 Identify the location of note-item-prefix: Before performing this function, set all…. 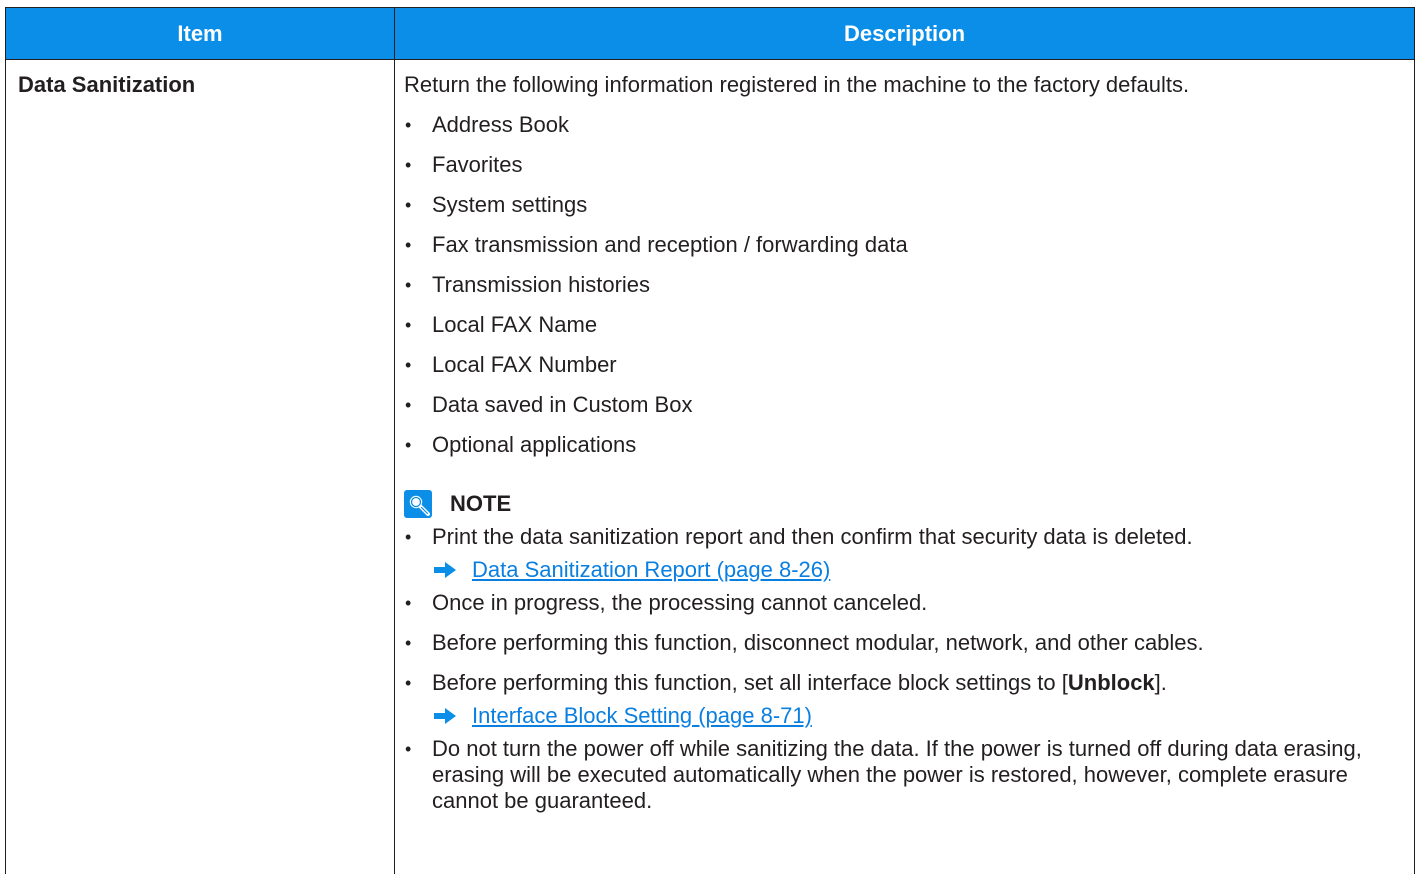
(750, 682).